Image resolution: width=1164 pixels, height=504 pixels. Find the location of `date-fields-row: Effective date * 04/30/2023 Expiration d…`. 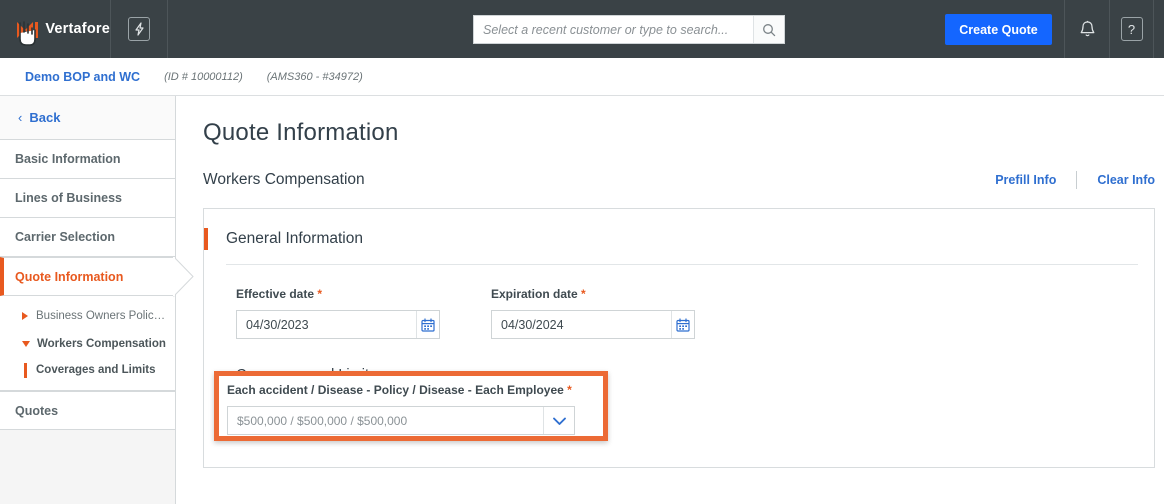

date-fields-row: Effective date * 04/30/2023 Expiration d… is located at coordinates (695, 313).